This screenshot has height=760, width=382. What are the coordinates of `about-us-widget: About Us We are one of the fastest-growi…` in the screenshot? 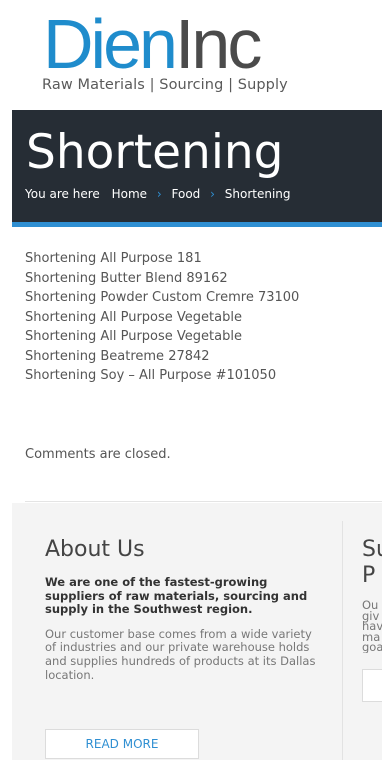 It's located at (182, 609).